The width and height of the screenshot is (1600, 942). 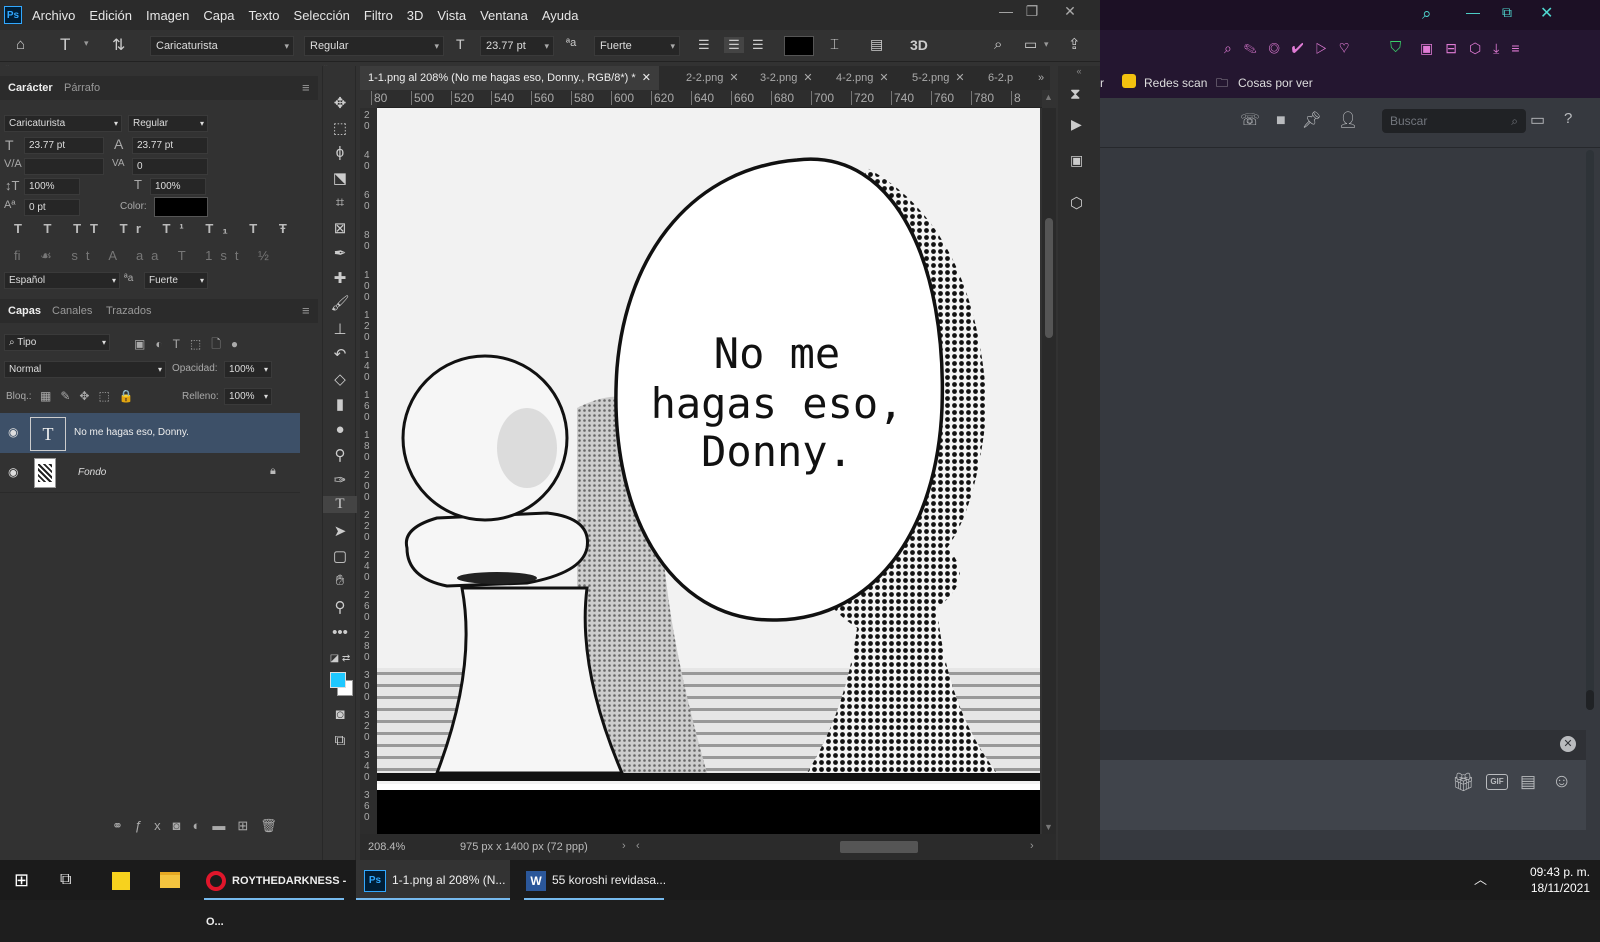 What do you see at coordinates (1473, 12) in the screenshot?
I see `minimize-icon: —` at bounding box center [1473, 12].